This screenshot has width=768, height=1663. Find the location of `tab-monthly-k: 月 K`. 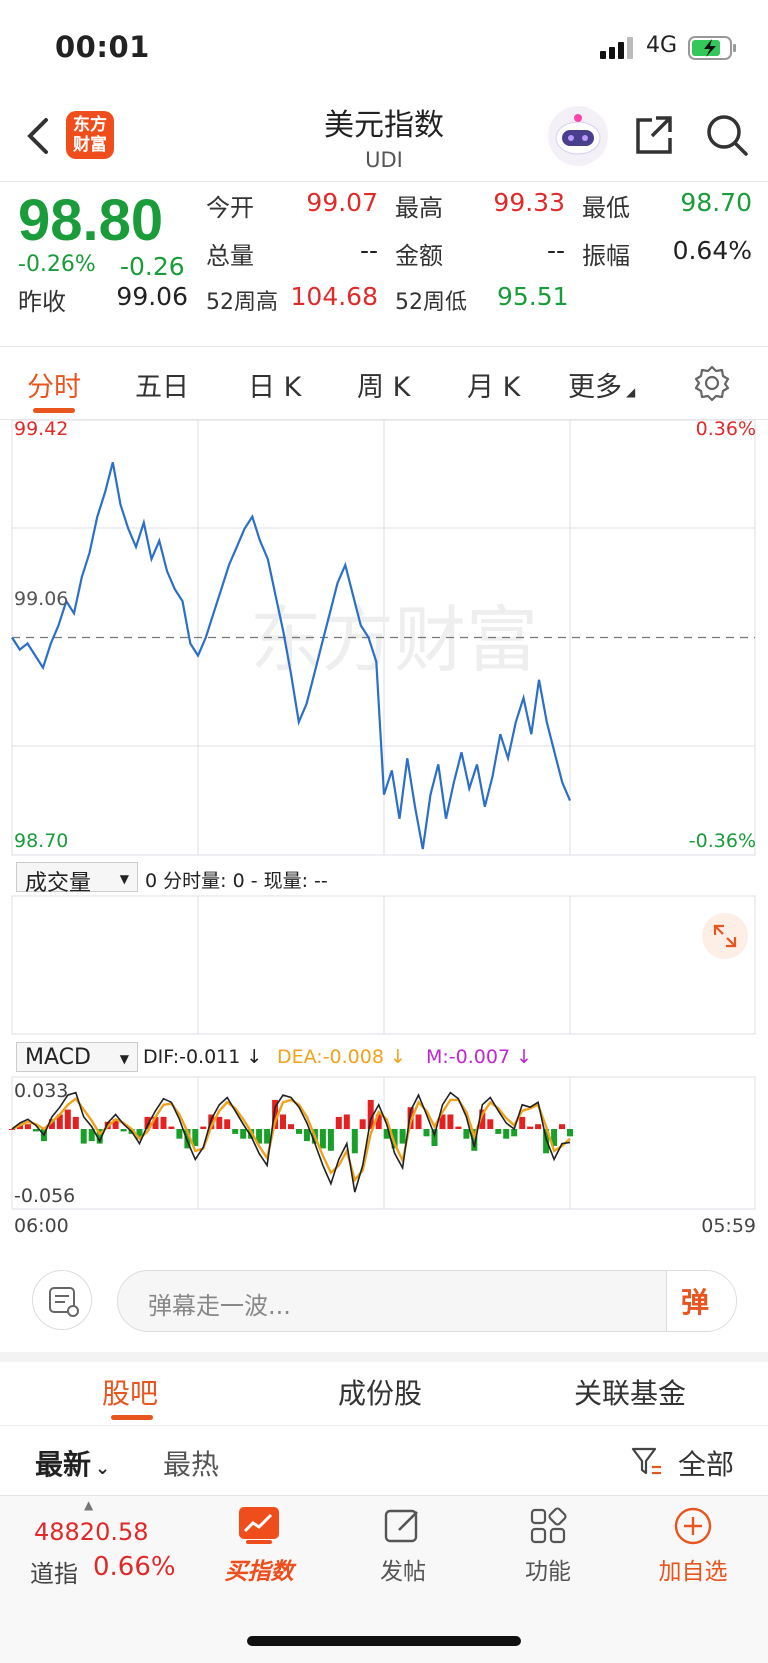

tab-monthly-k: 月 K is located at coordinates (493, 384).